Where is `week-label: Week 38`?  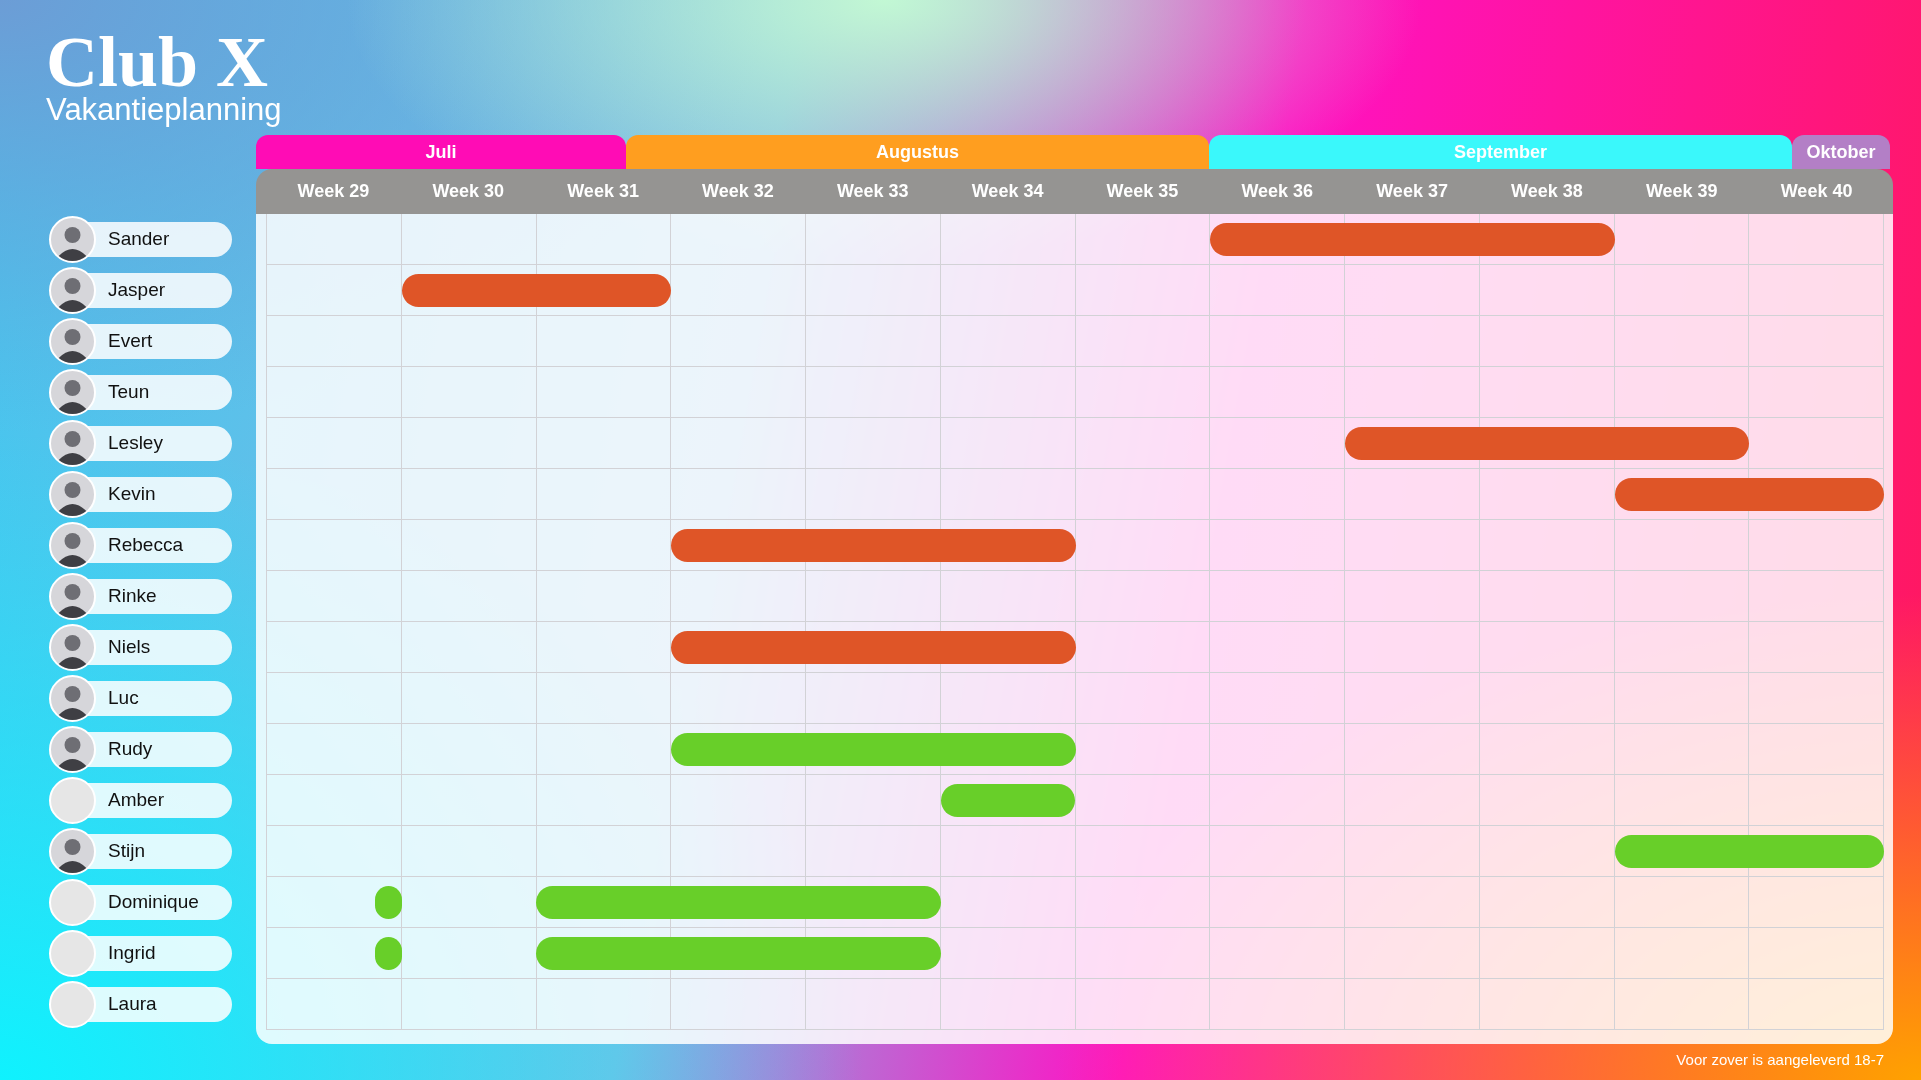 week-label: Week 38 is located at coordinates (1547, 191).